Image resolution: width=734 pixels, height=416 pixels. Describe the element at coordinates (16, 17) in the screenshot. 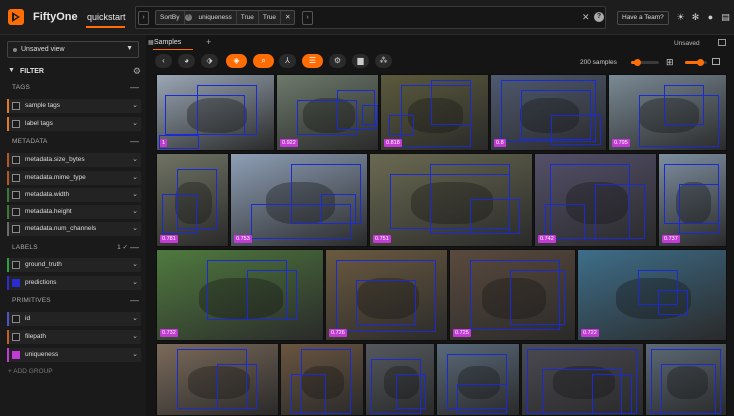

I see `fiftyone-logo-icon` at that location.